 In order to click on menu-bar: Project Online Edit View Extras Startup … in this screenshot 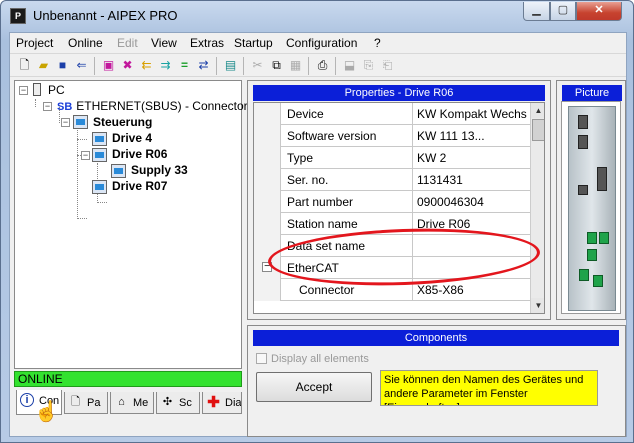, I will do `click(318, 43)`.